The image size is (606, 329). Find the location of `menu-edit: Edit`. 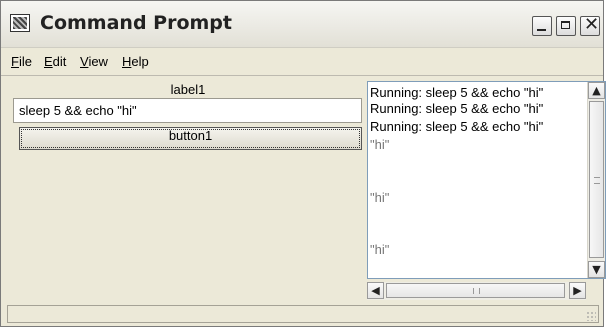

menu-edit: Edit is located at coordinates (55, 61).